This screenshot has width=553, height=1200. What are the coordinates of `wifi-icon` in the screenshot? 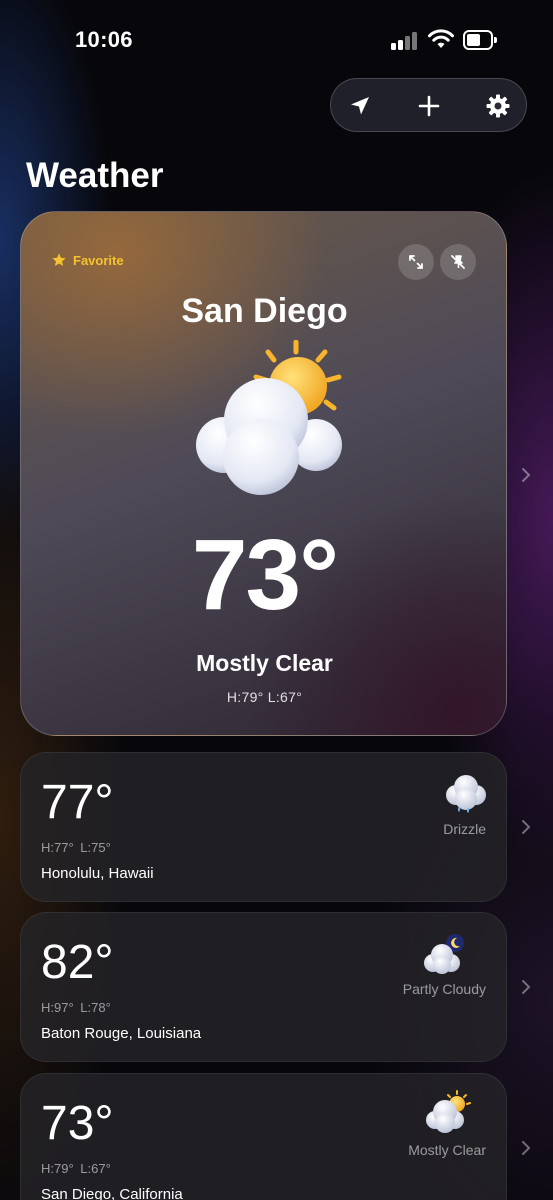 It's located at (441, 38).